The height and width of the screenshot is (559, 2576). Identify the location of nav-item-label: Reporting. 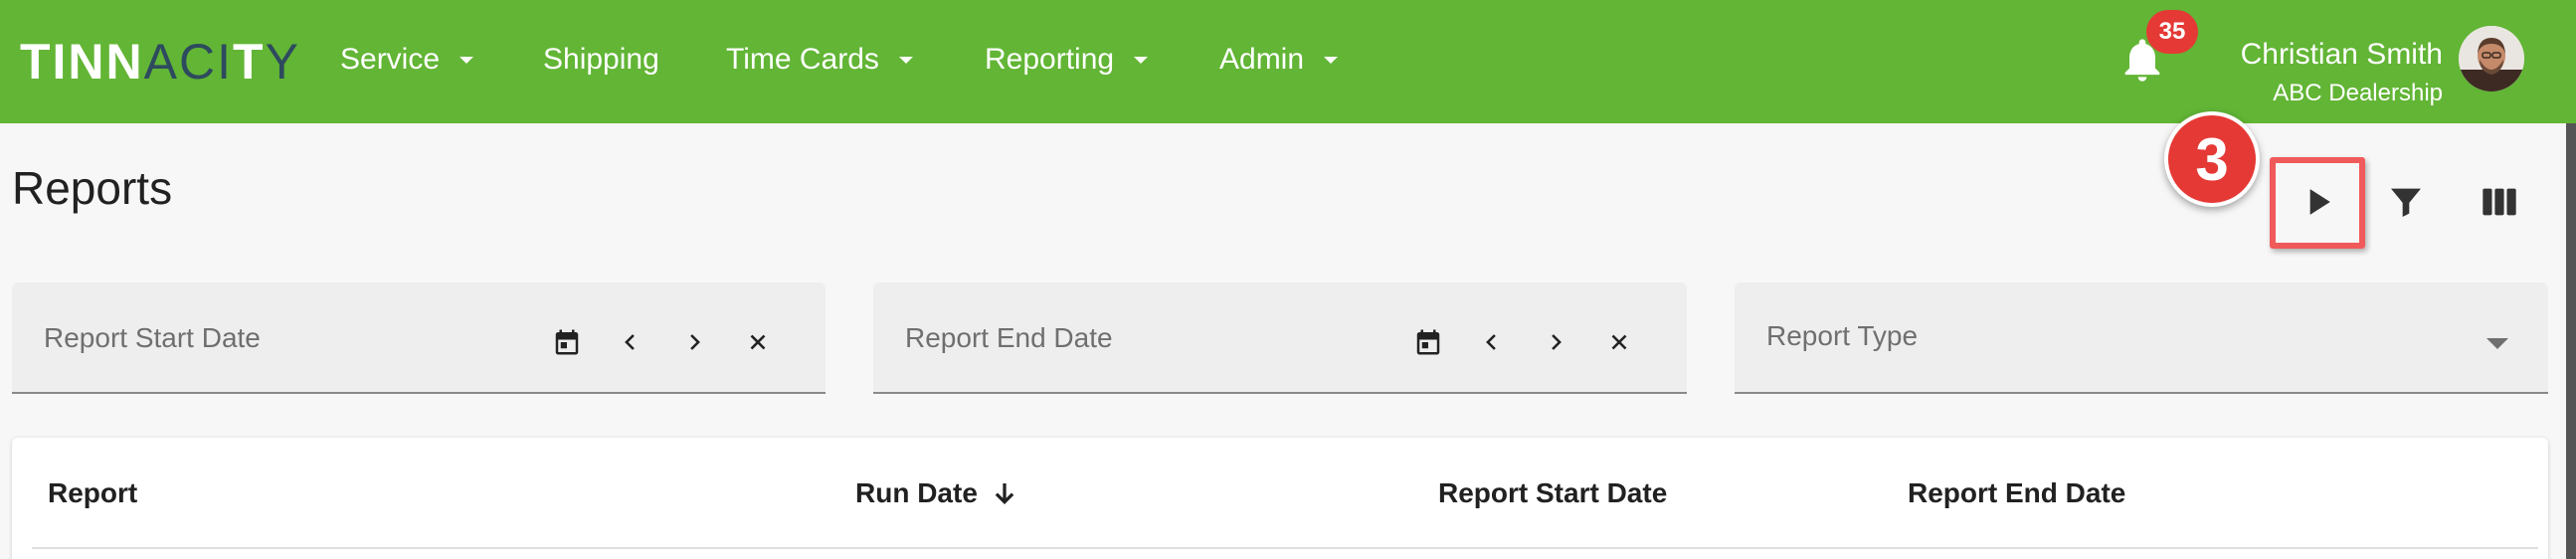
(1050, 59).